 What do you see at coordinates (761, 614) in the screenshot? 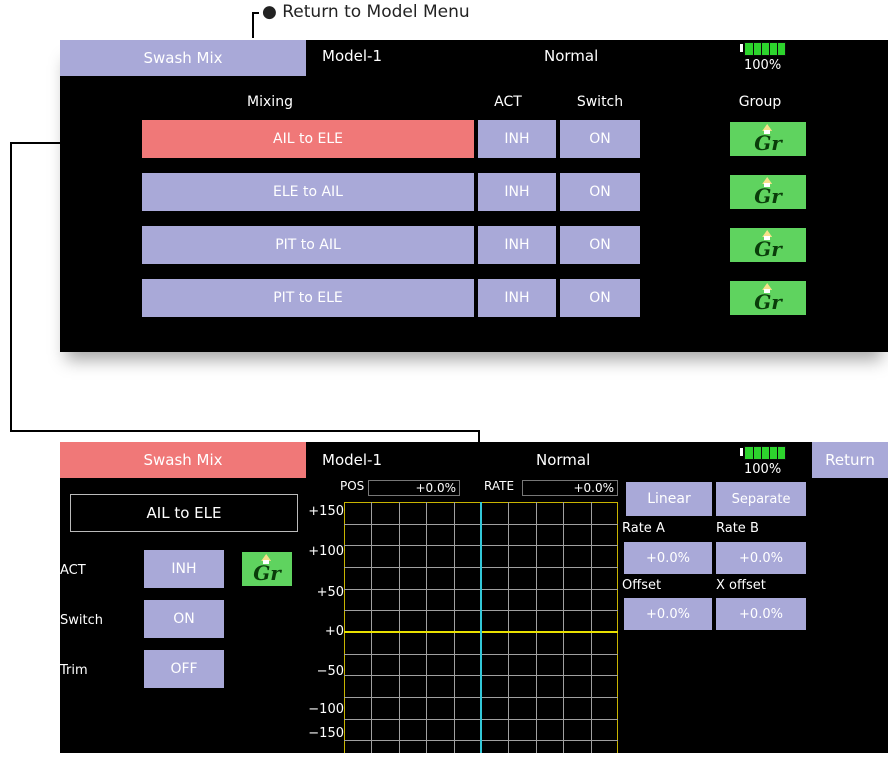
I see `x-offset-button: +0.0%` at bounding box center [761, 614].